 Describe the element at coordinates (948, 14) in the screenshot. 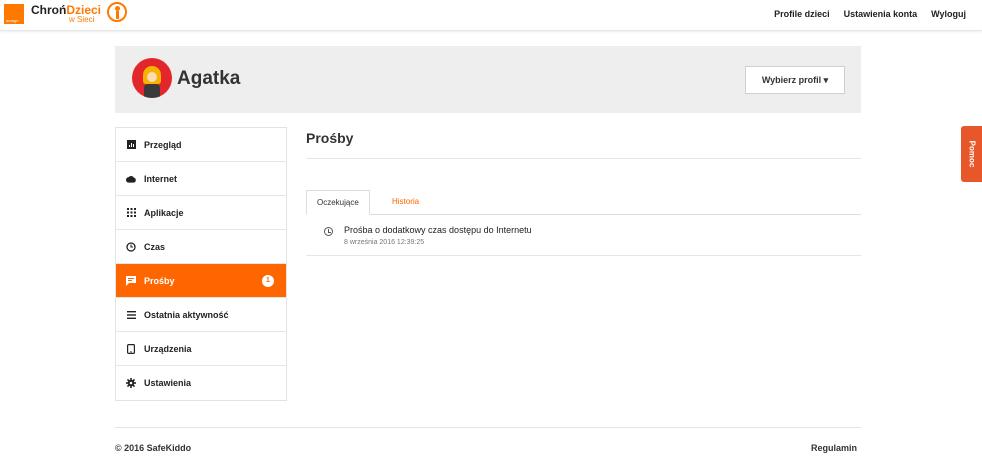

I see `nav-logout-link: Wyloguj` at that location.